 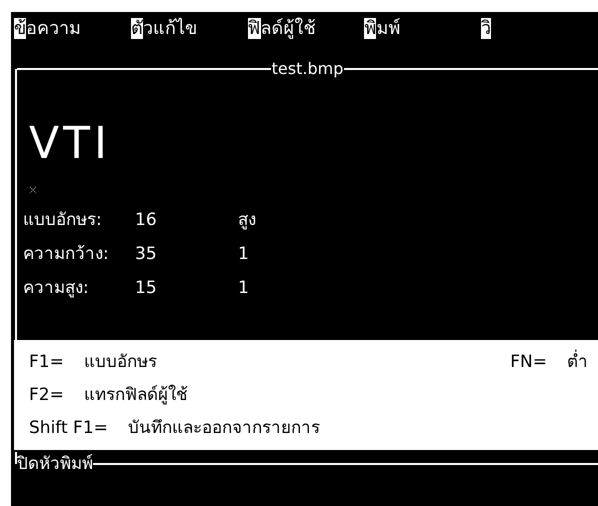 What do you see at coordinates (146, 288) in the screenshot?
I see `field-value: 15` at bounding box center [146, 288].